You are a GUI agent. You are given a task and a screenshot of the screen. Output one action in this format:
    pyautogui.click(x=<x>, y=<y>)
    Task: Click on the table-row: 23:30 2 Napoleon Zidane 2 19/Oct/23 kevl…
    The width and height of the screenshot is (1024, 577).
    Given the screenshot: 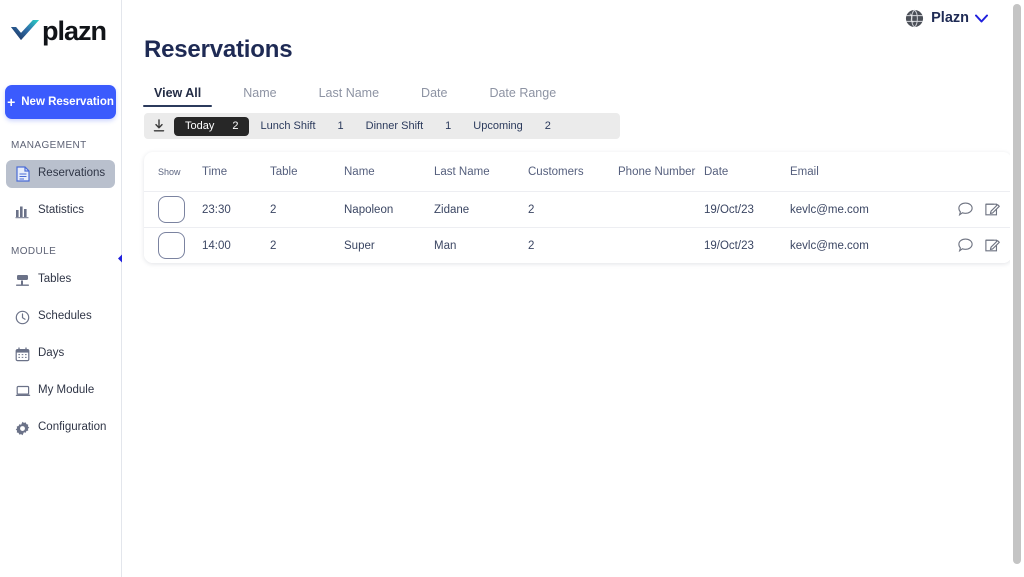 What is the action you would take?
    pyautogui.click(x=578, y=209)
    